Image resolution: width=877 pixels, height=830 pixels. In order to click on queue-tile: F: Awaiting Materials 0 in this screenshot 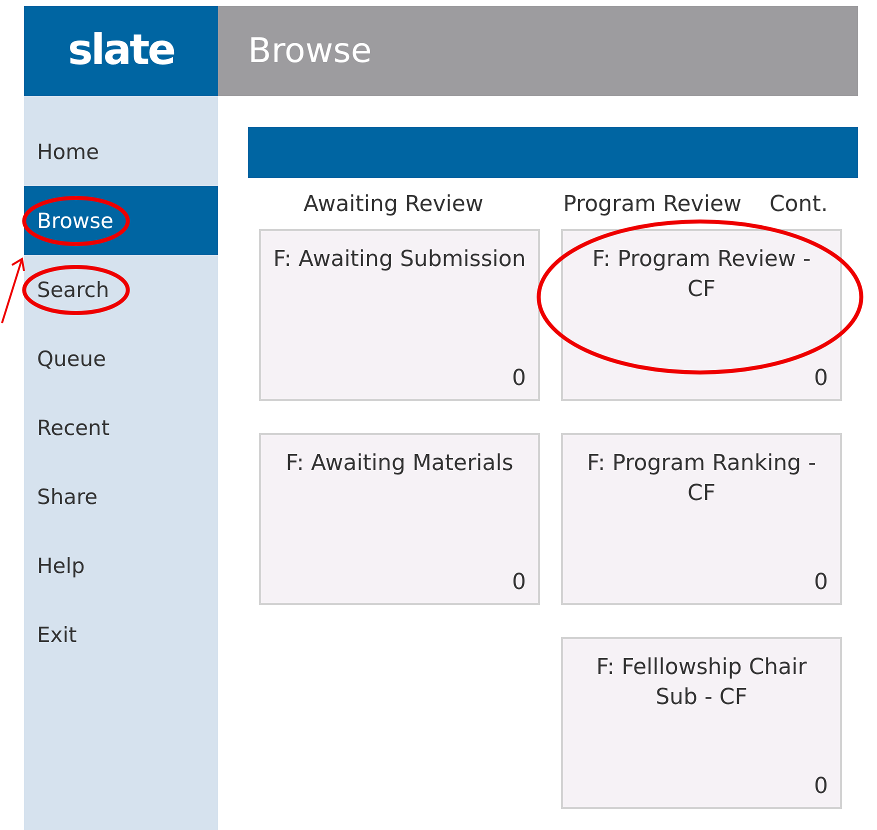, I will do `click(399, 519)`.